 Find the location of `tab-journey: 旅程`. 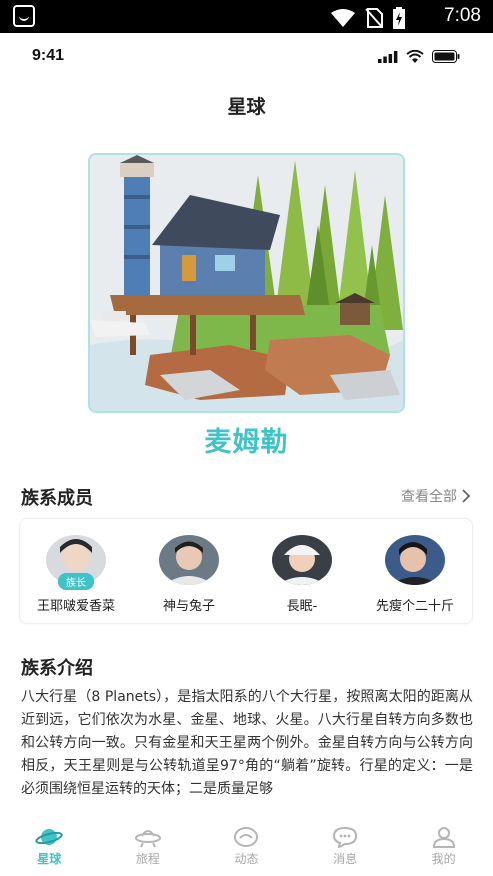

tab-journey: 旅程 is located at coordinates (148, 847).